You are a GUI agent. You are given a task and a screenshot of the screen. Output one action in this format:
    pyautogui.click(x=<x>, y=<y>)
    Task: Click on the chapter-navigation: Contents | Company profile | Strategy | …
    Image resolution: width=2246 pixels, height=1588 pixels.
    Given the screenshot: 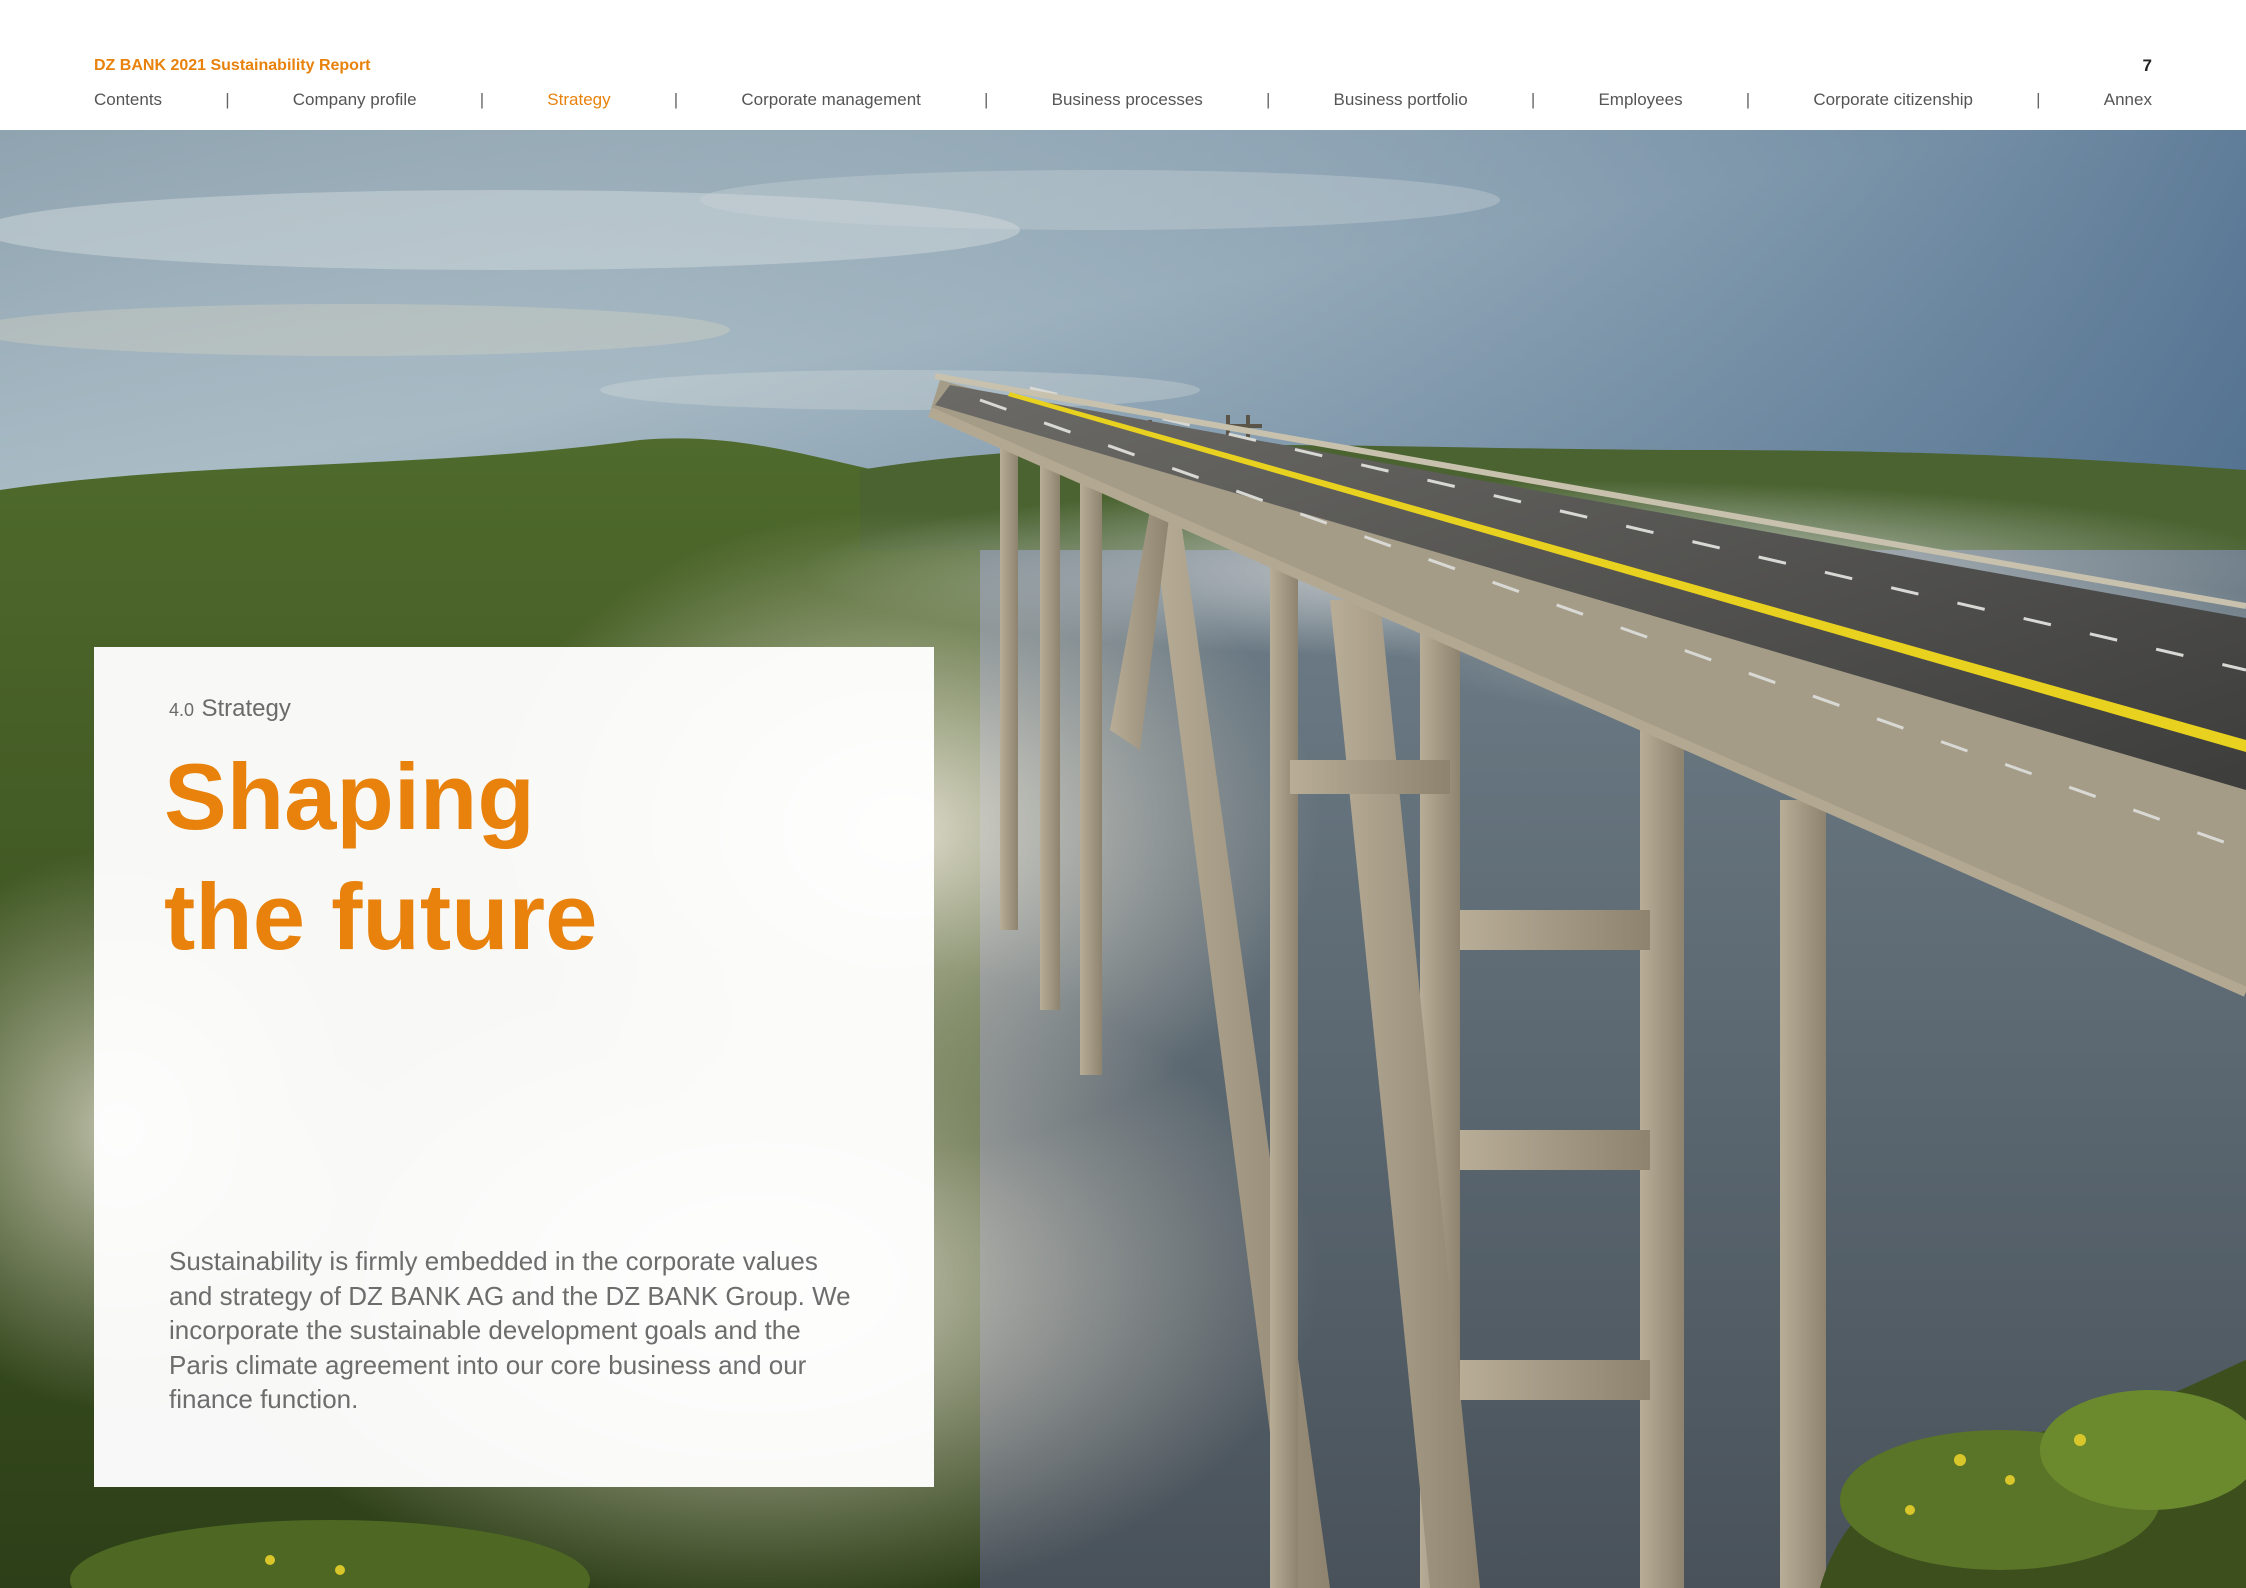 What is the action you would take?
    pyautogui.click(x=1123, y=100)
    